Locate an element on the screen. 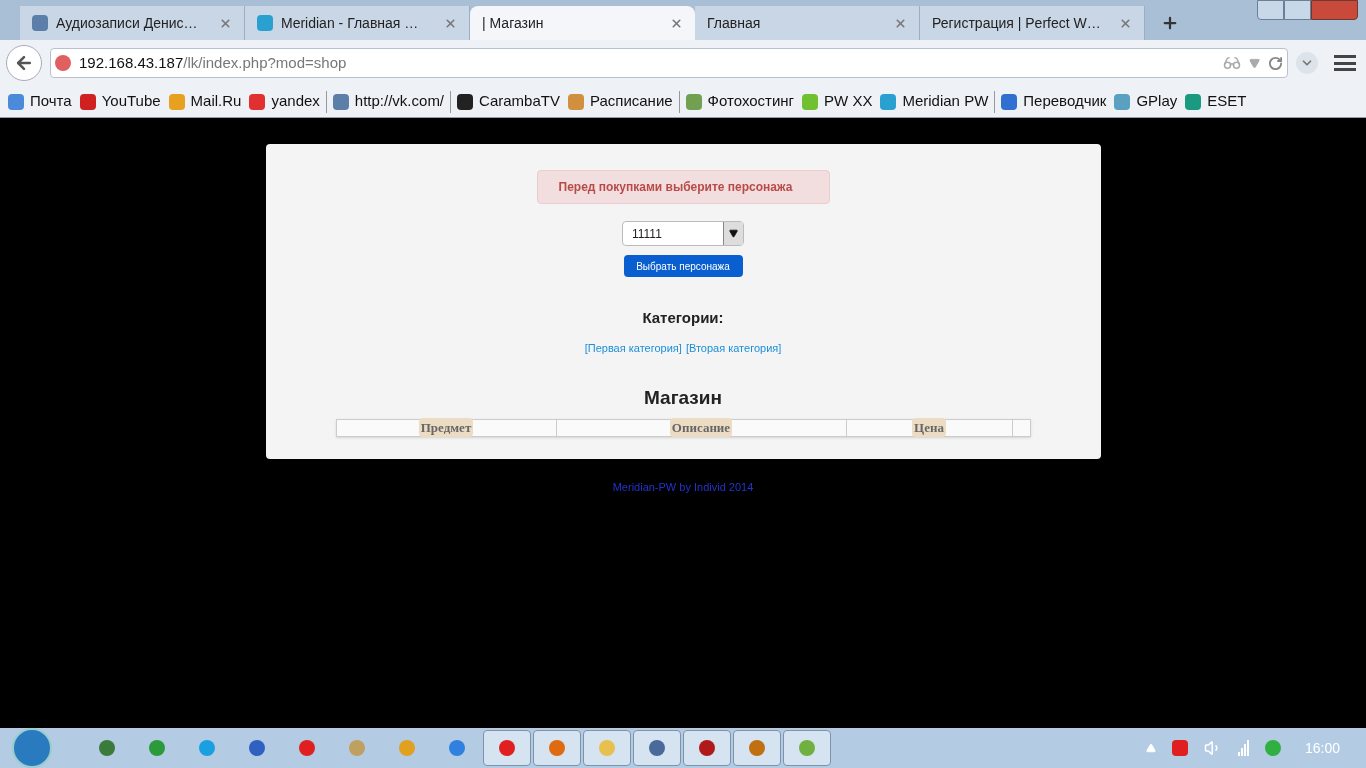 The height and width of the screenshot is (768, 1366). bookmark-link: PW XX is located at coordinates (837, 101).